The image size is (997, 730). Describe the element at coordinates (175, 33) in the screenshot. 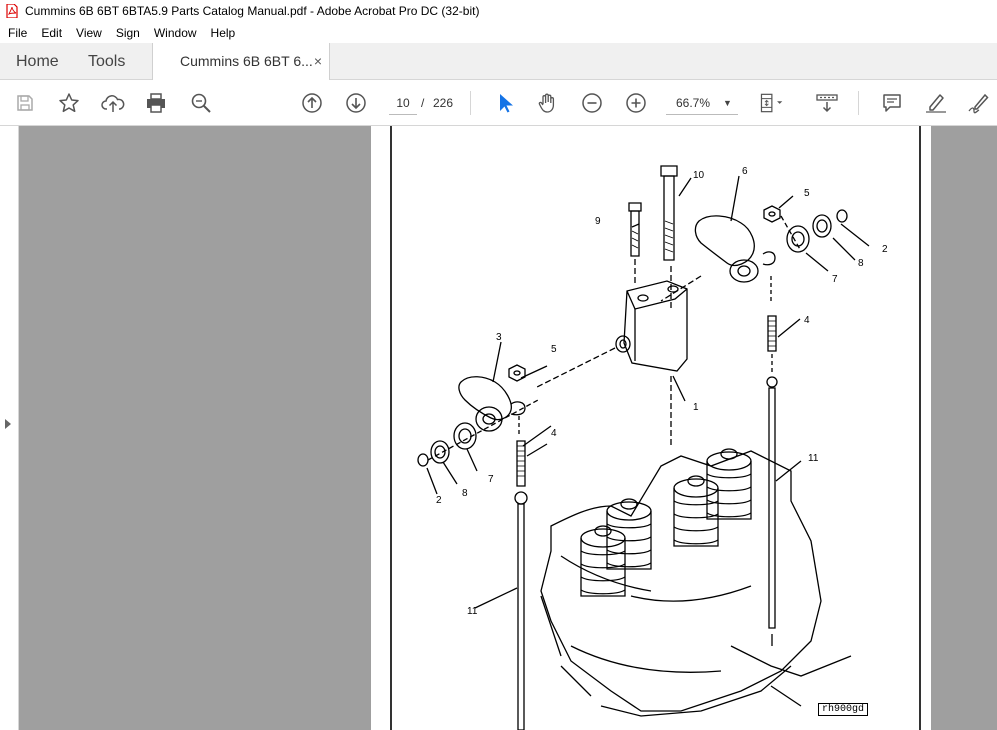

I see `menu-window: Window` at that location.